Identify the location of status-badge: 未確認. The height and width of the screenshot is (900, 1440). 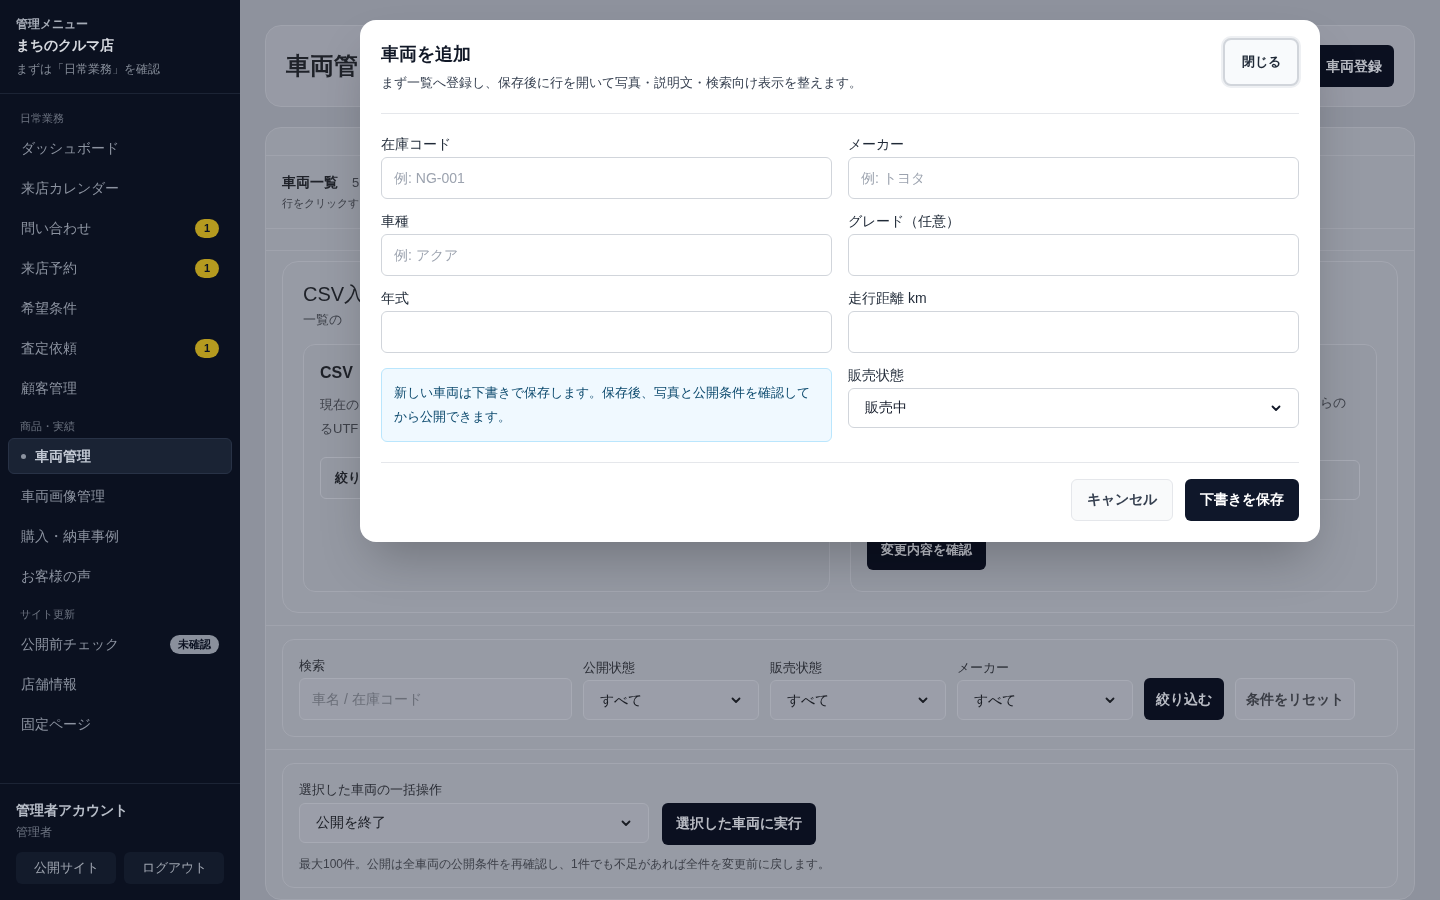
(194, 644).